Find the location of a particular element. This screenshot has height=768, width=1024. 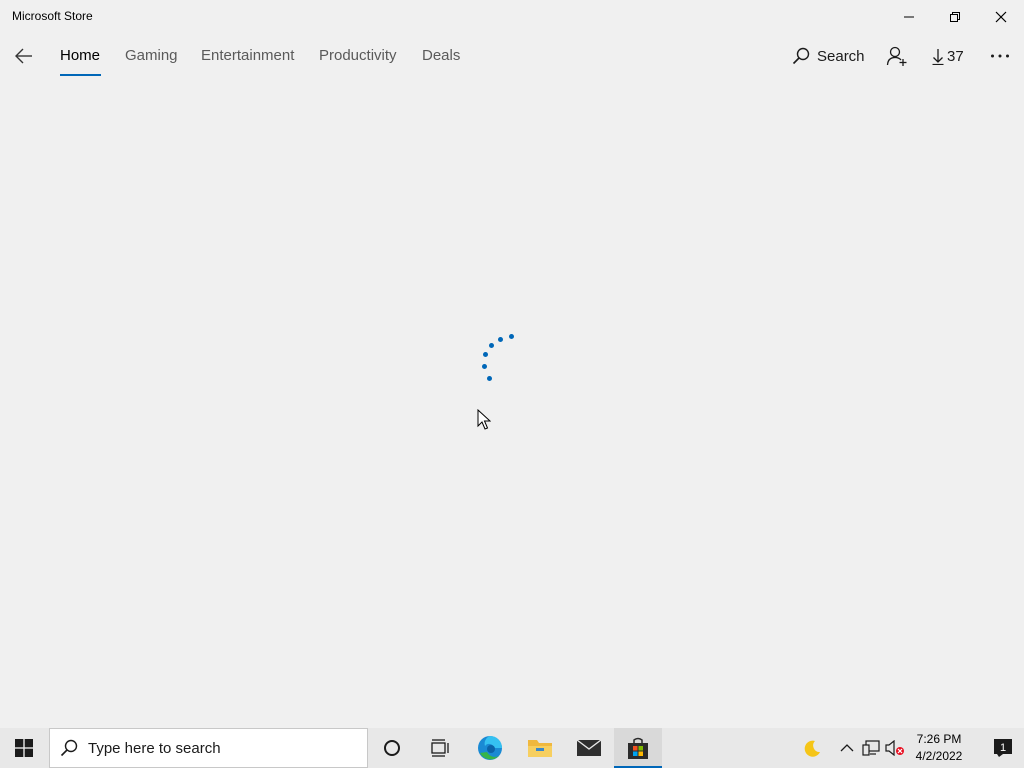

account-button is located at coordinates (897, 56).